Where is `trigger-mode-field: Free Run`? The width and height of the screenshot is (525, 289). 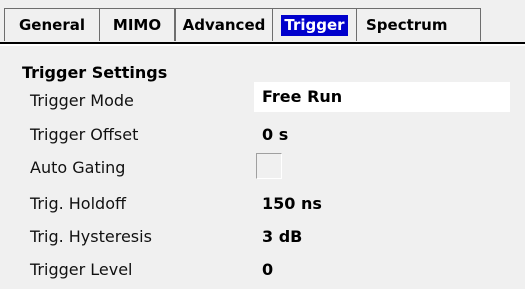
trigger-mode-field: Free Run is located at coordinates (382, 97).